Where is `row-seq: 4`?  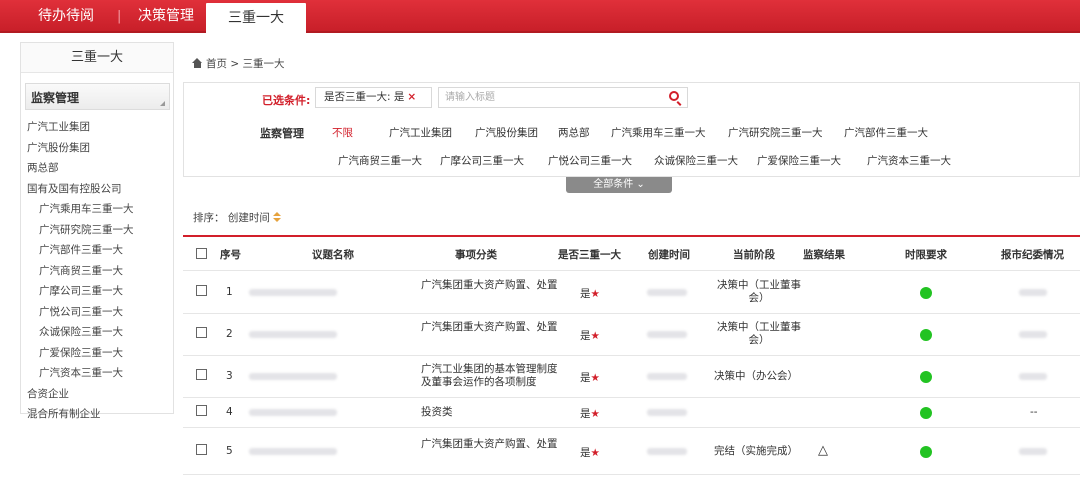
row-seq: 4 is located at coordinates (229, 412).